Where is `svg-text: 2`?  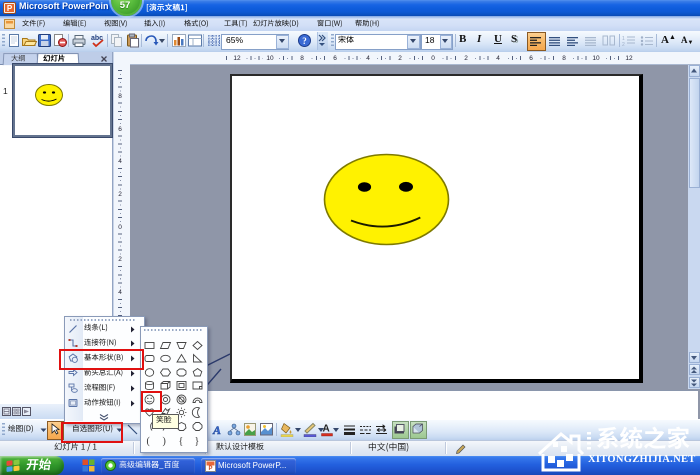
svg-text: 2 is located at coordinates (623, 44).